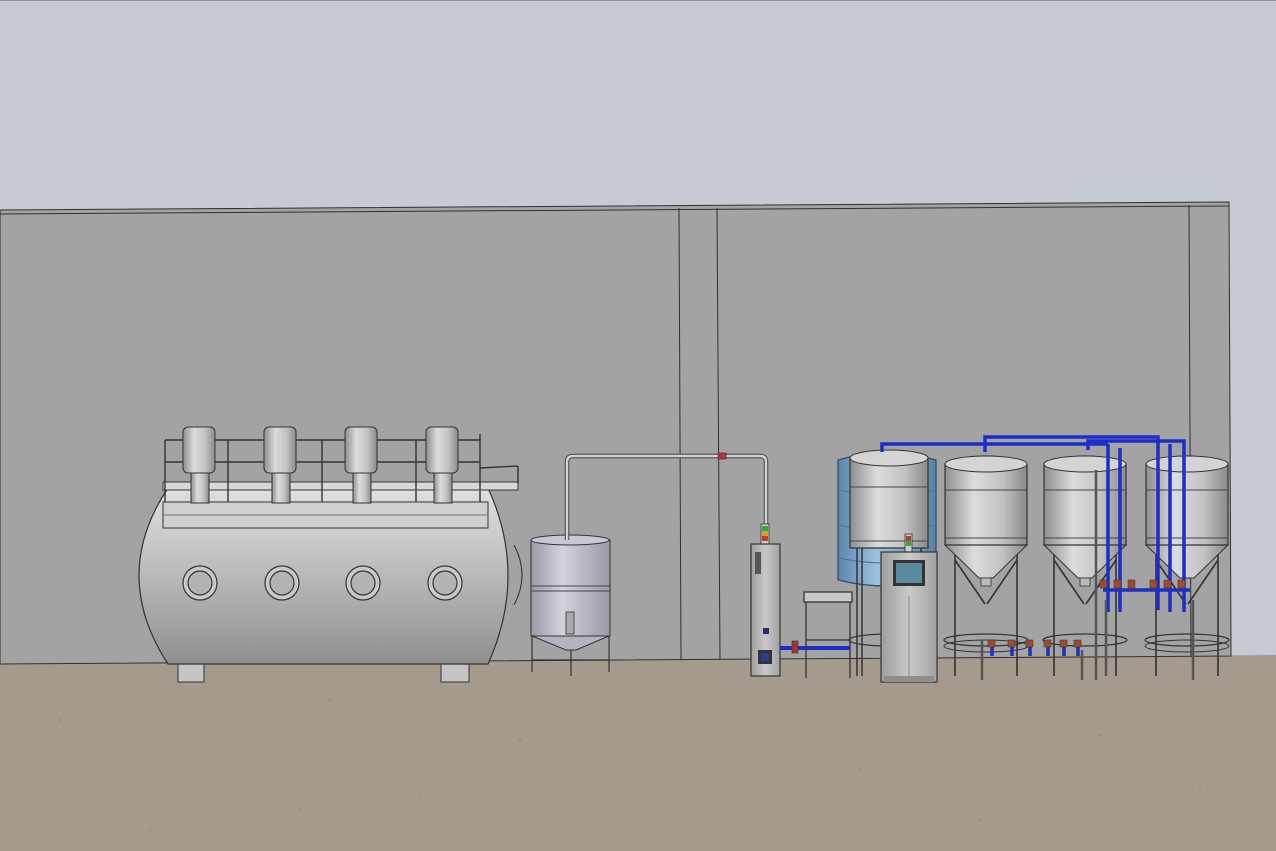  Describe the element at coordinates (340, 486) in the screenshot. I see `vessel-top-walkway` at that location.